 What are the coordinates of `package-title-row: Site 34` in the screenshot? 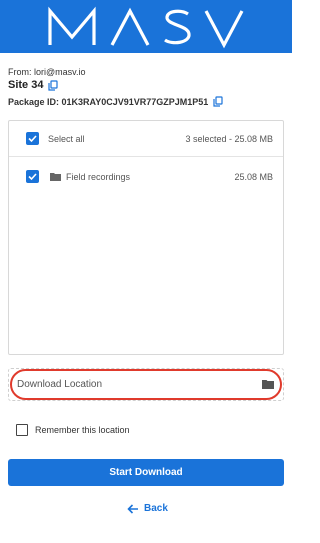 It's located at (33, 85).